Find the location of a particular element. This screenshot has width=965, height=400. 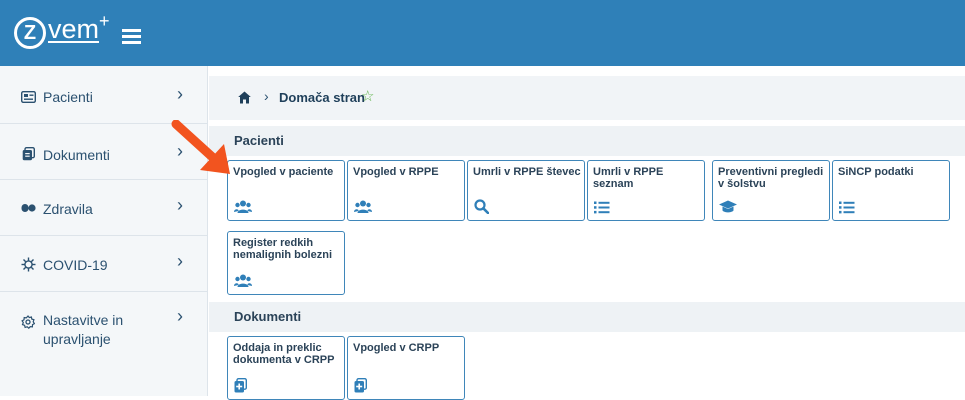

tile-title: Umrli v RPPE seznam is located at coordinates (628, 178).